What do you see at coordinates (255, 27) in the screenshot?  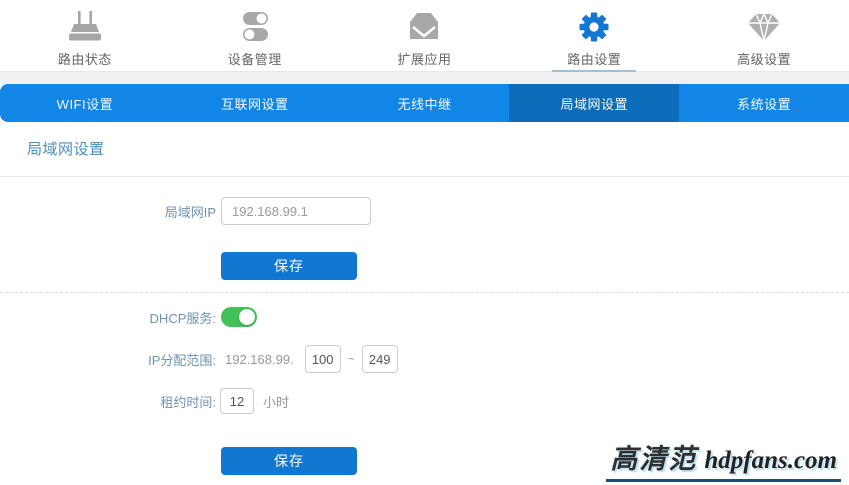 I see `toggles-icon` at bounding box center [255, 27].